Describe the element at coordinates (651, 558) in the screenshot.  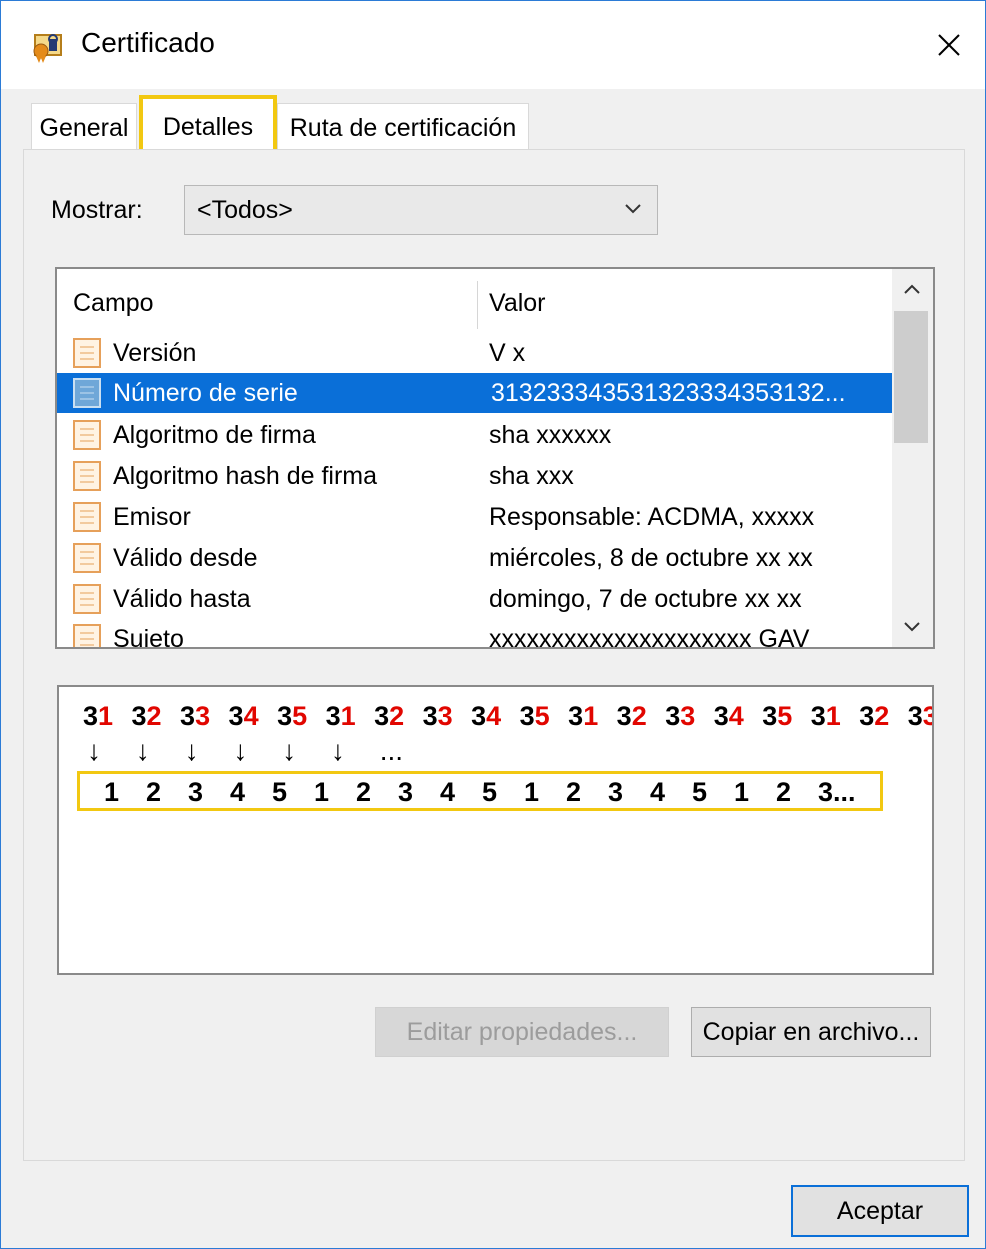
I see `field-value: miércoles, 8 de octubre xx xx` at that location.